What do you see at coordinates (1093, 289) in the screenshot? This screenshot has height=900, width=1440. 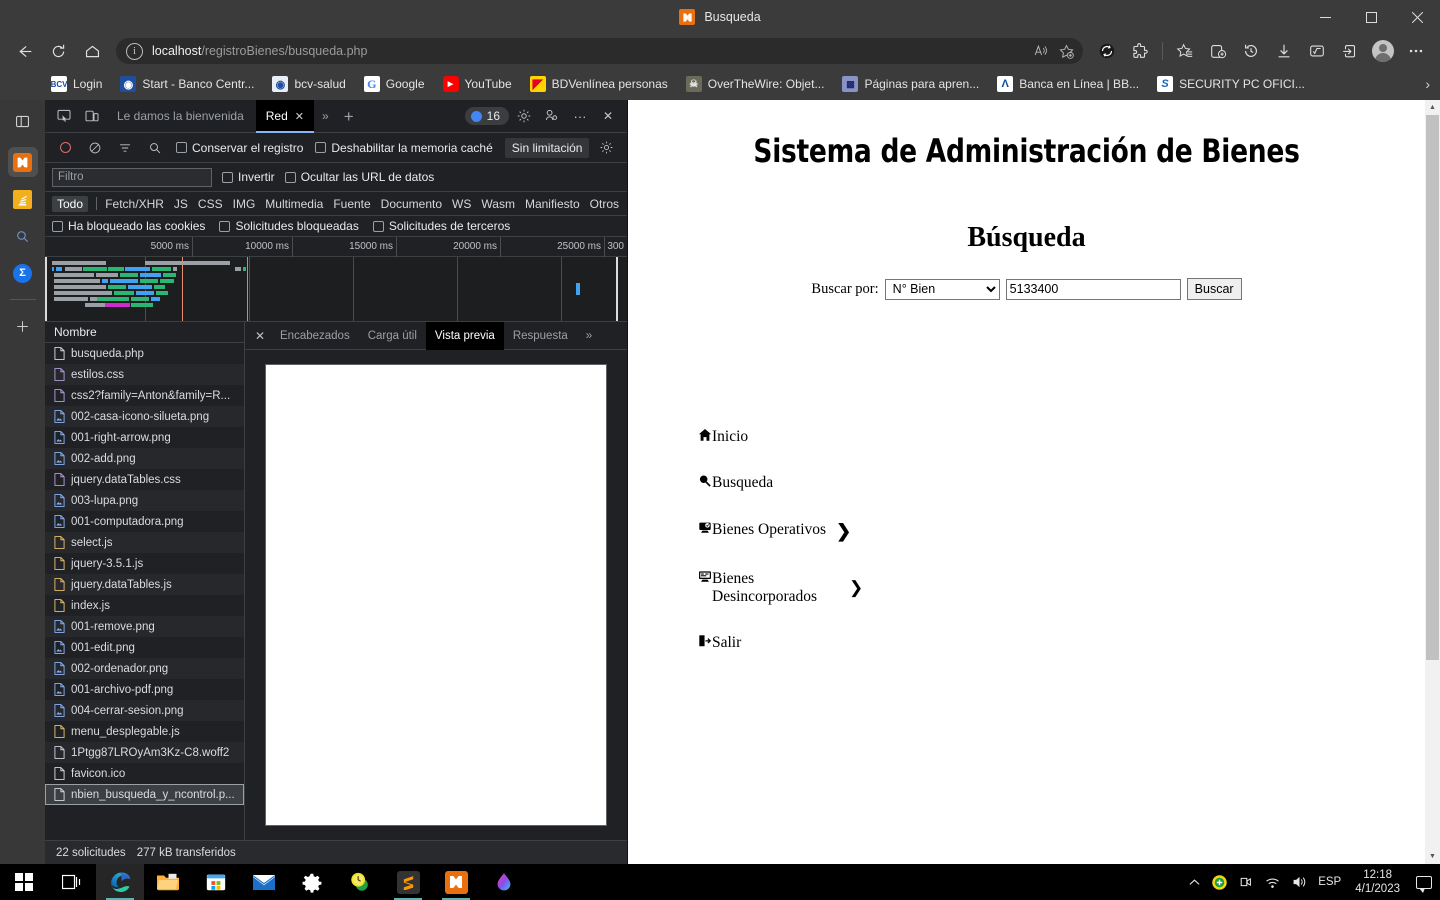 I see `search-input` at bounding box center [1093, 289].